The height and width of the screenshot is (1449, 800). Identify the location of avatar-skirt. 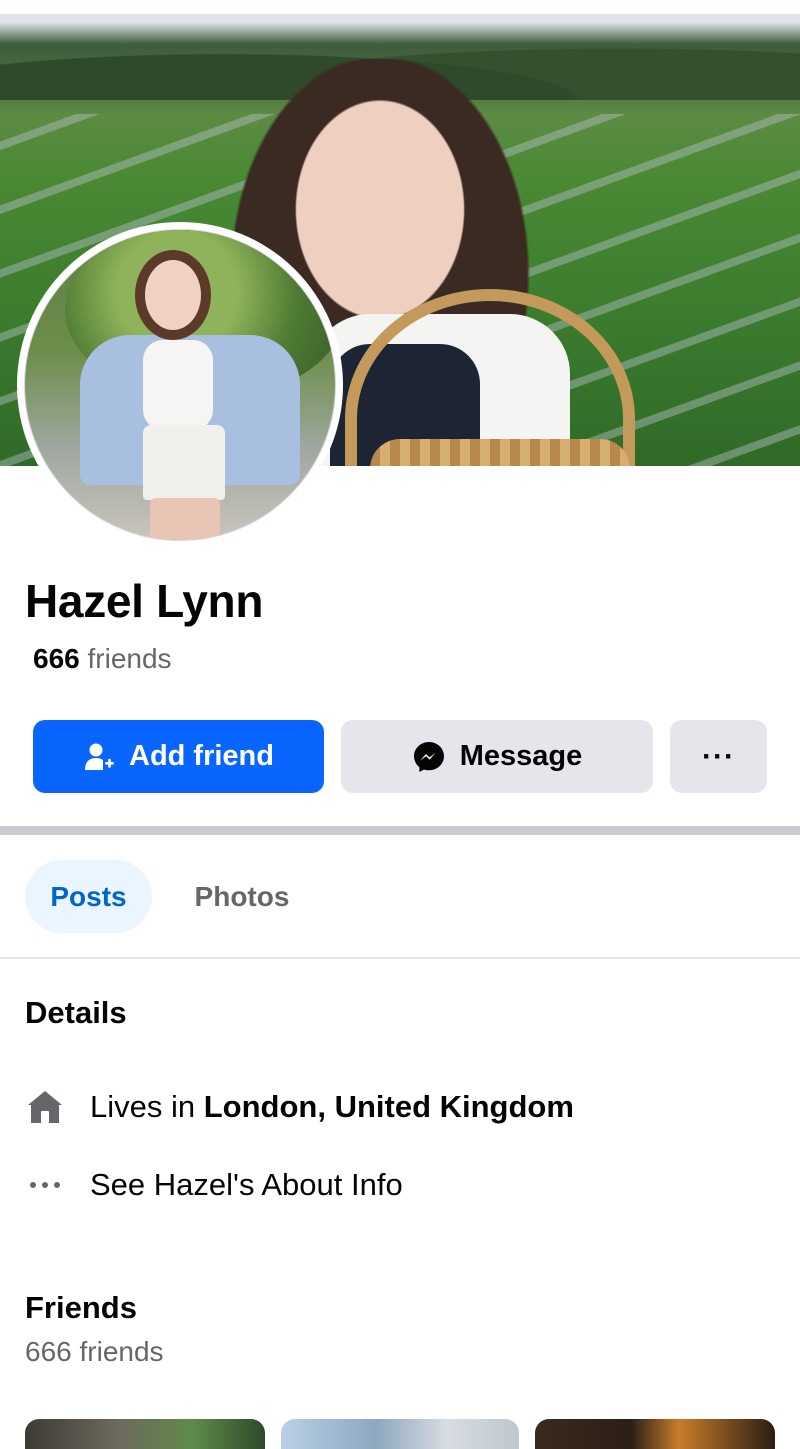
(184, 462).